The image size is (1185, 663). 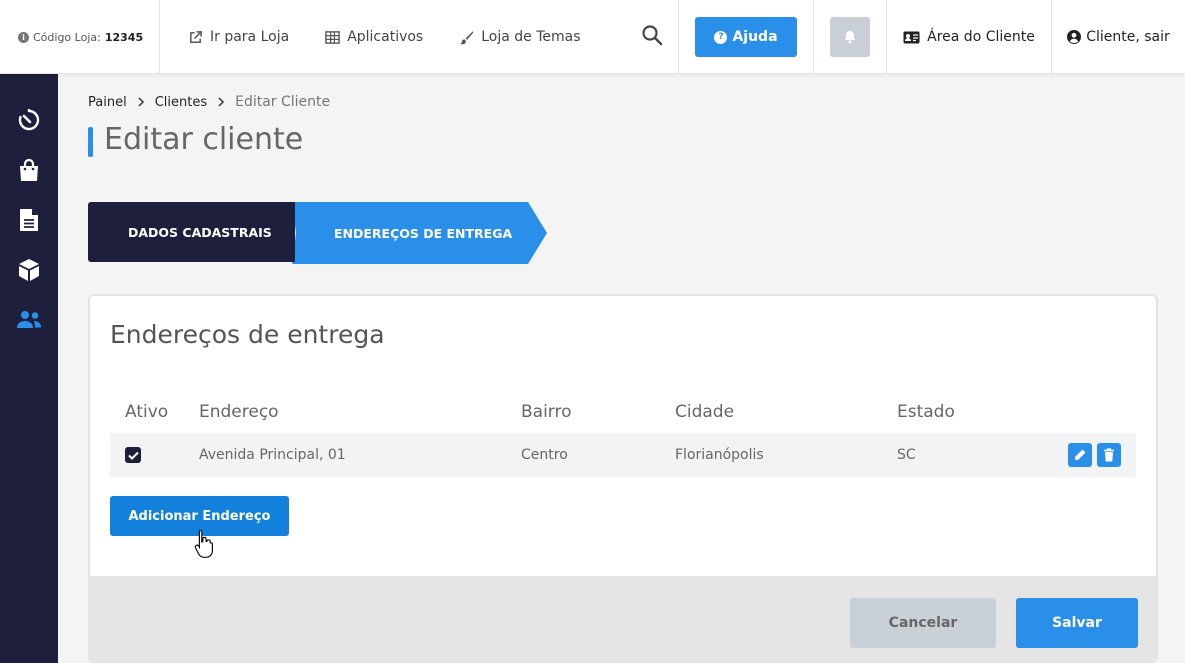 I want to click on nav-theme-store: Loja de Temas, so click(x=520, y=37).